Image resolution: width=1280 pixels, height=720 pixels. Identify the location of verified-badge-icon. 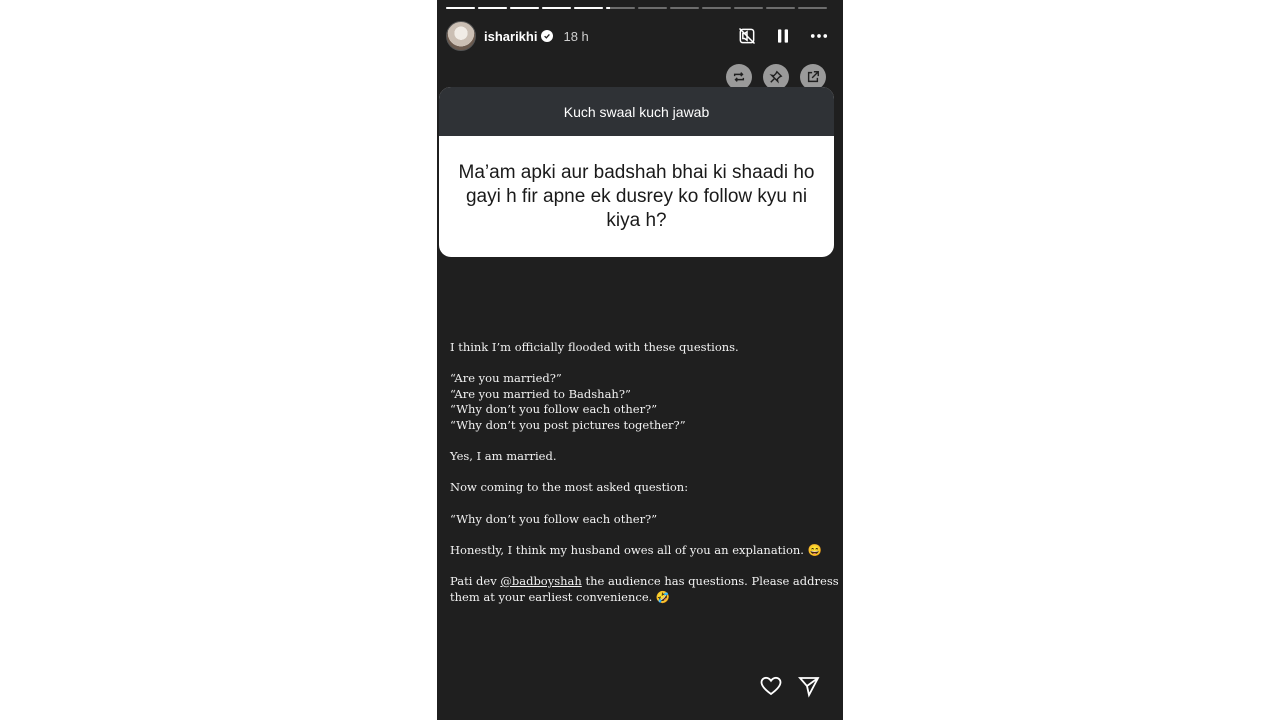
(547, 36).